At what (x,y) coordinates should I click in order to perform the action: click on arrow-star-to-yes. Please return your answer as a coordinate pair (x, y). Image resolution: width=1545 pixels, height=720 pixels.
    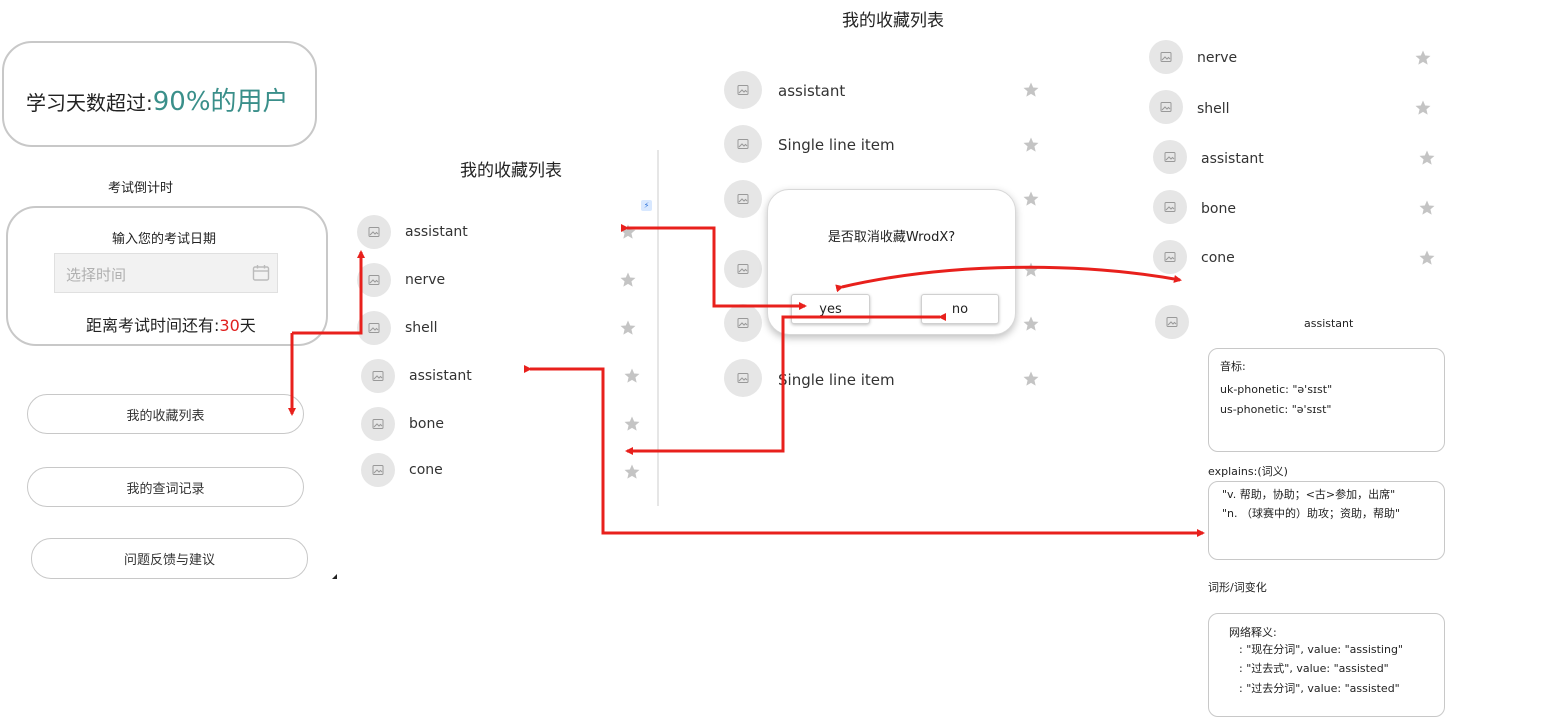
    Looking at the image, I should click on (714, 267).